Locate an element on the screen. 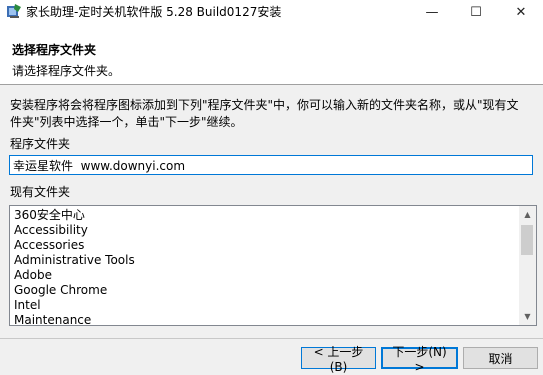 The width and height of the screenshot is (543, 375). next-button: 下一步(N) > is located at coordinates (419, 359).